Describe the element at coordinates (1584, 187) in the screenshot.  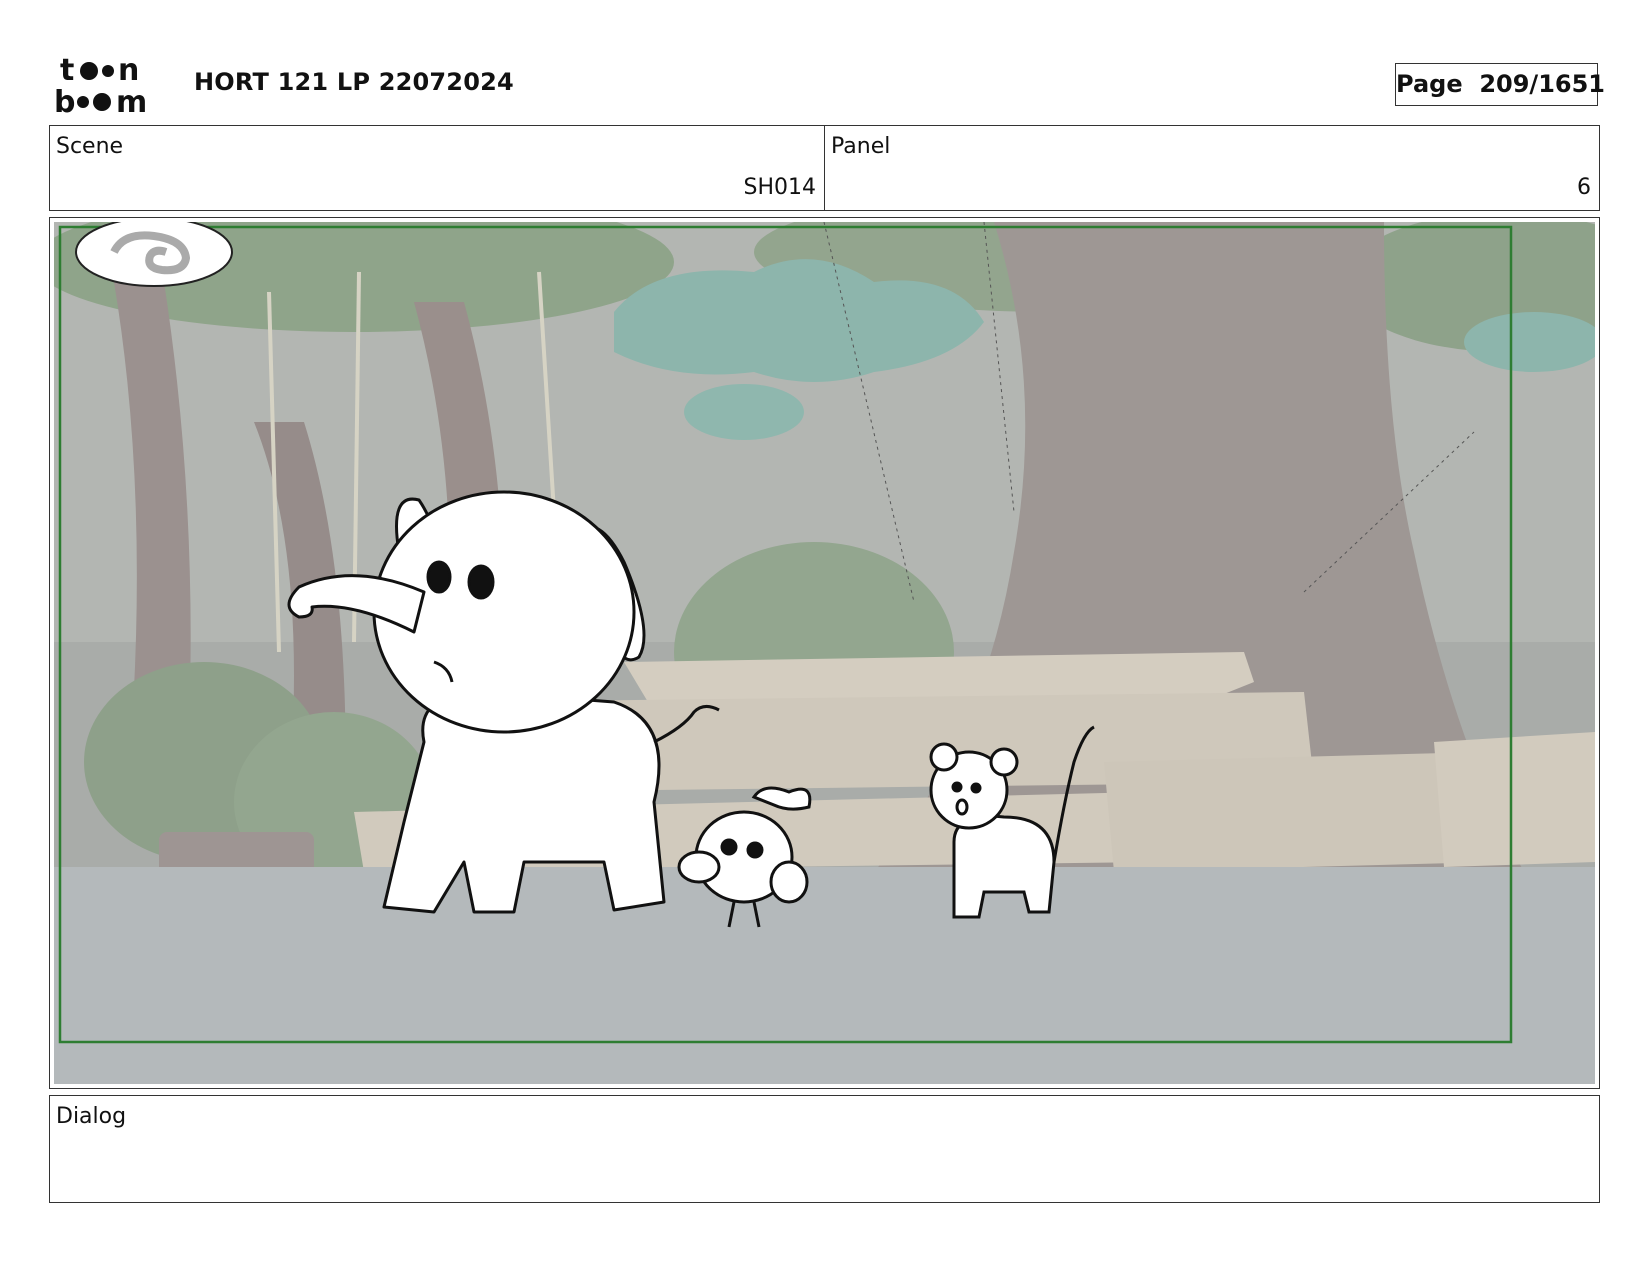
I see `panel-value: 6` at that location.